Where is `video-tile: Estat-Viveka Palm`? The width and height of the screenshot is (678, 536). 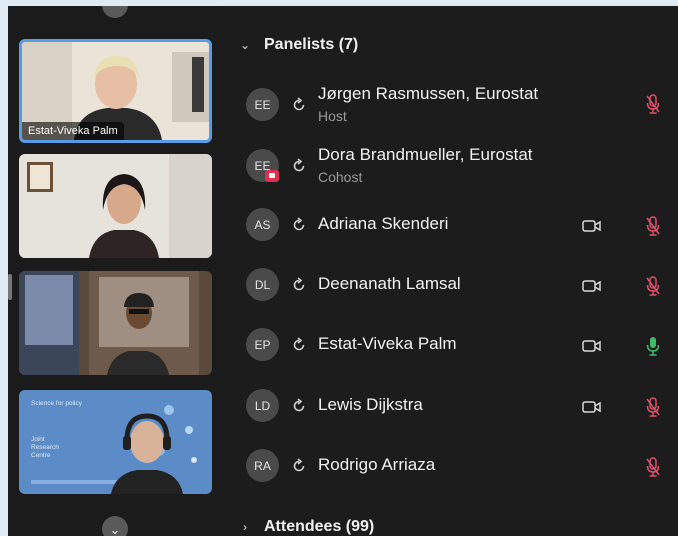
video-tile: Estat-Viveka Palm is located at coordinates (115, 91).